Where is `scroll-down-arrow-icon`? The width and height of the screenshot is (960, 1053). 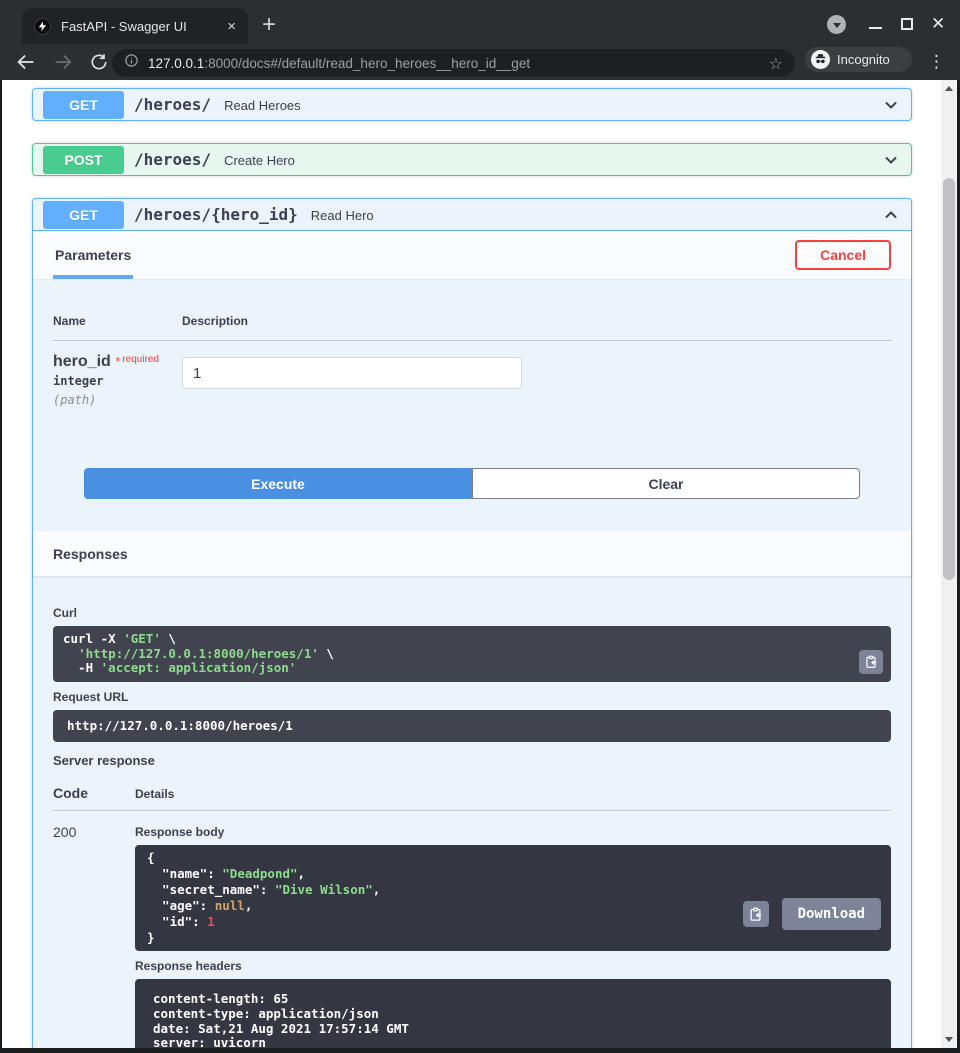 scroll-down-arrow-icon is located at coordinates (949, 1039).